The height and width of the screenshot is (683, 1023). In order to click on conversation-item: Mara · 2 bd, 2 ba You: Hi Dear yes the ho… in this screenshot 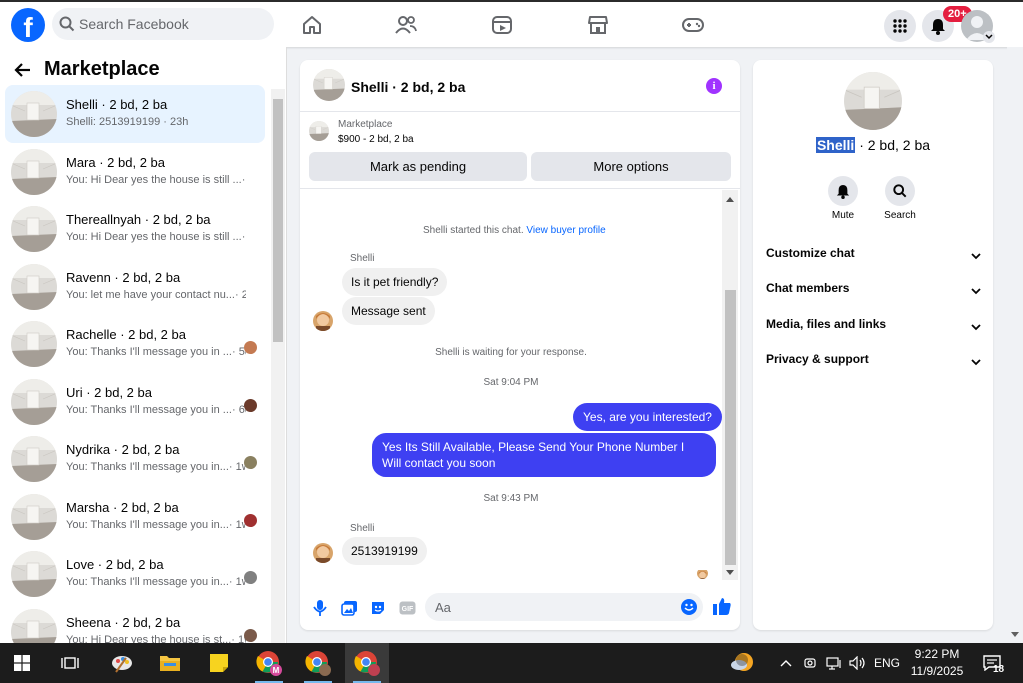, I will do `click(135, 172)`.